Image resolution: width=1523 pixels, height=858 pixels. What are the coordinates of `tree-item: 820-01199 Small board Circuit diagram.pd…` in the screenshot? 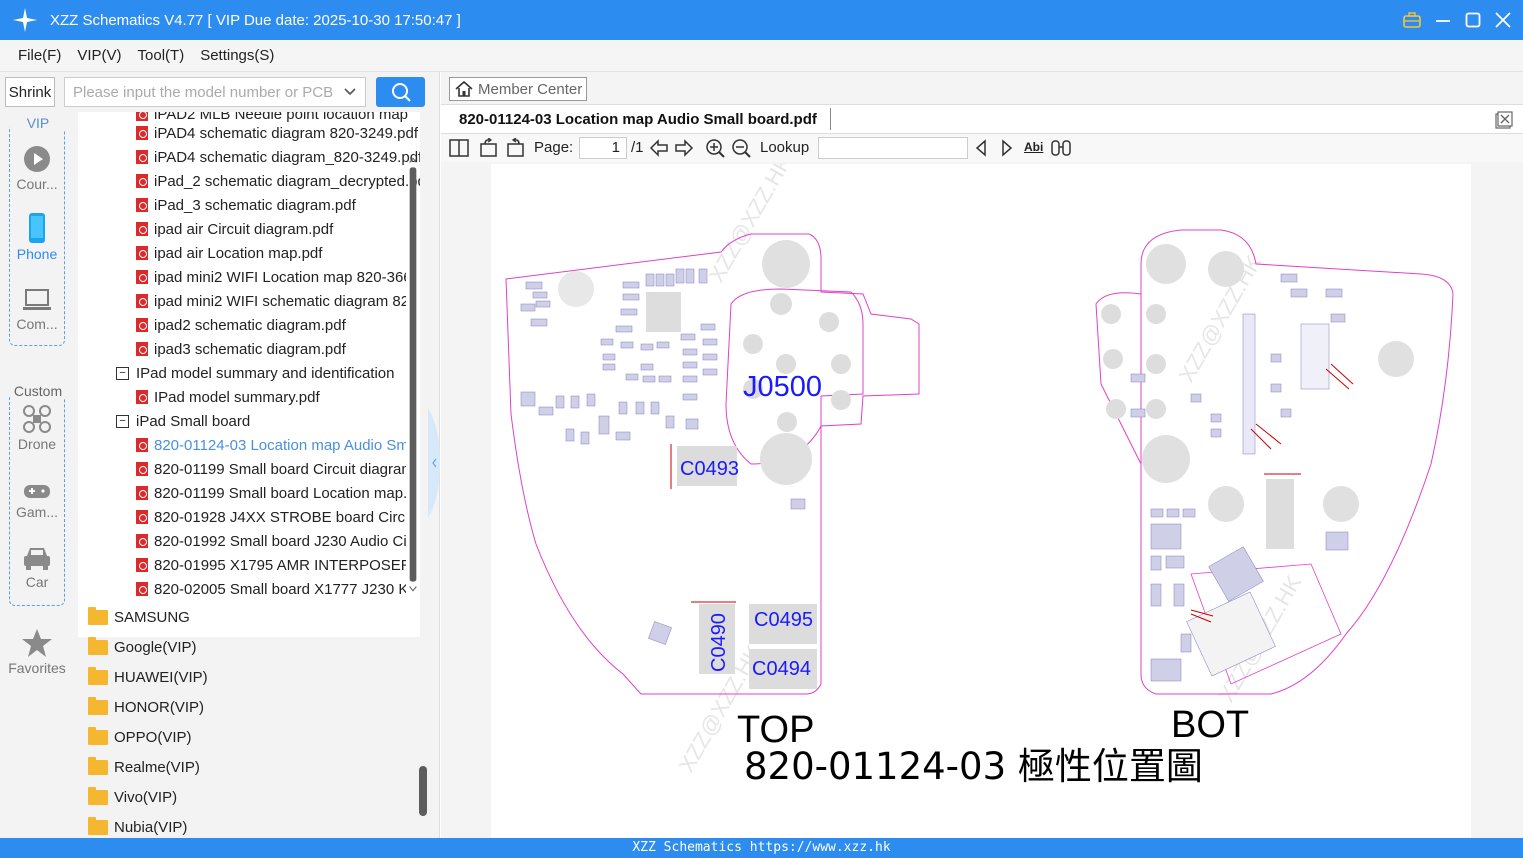 It's located at (271, 469).